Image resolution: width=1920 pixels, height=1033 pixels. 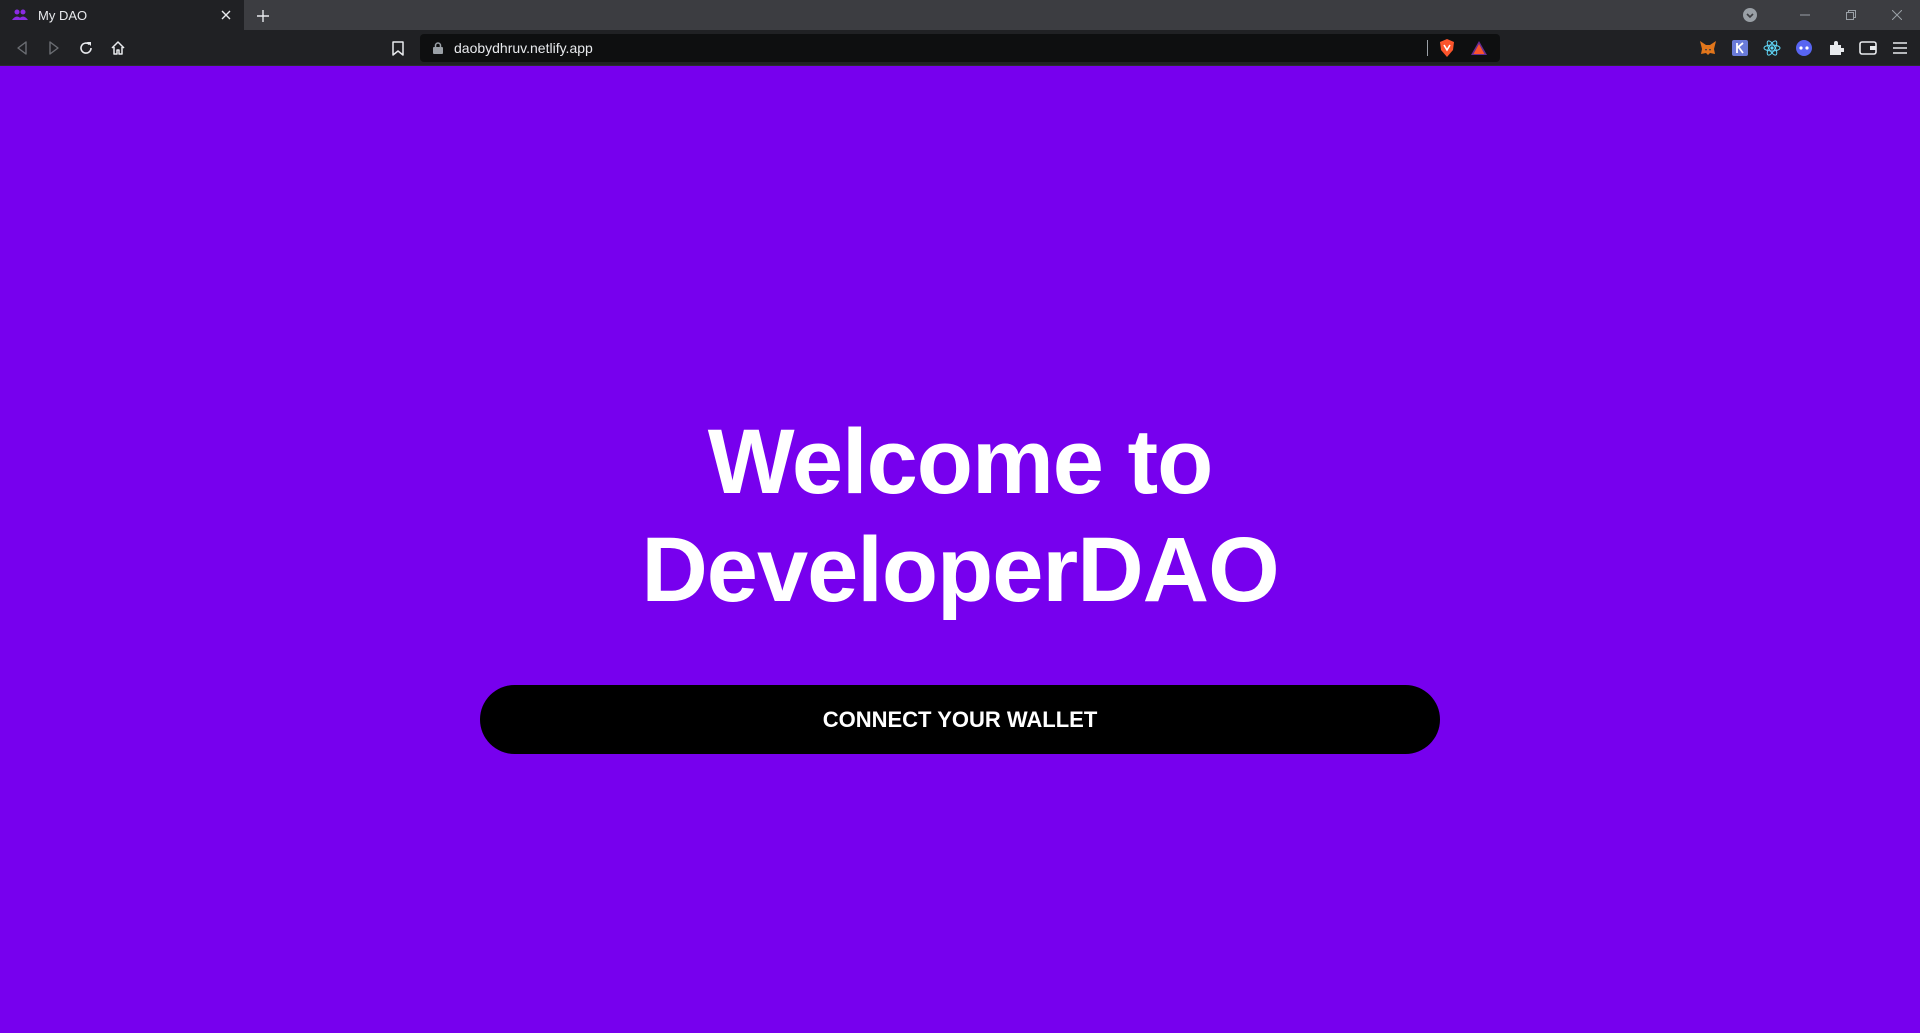 I want to click on forward-icon, so click(x=54, y=48).